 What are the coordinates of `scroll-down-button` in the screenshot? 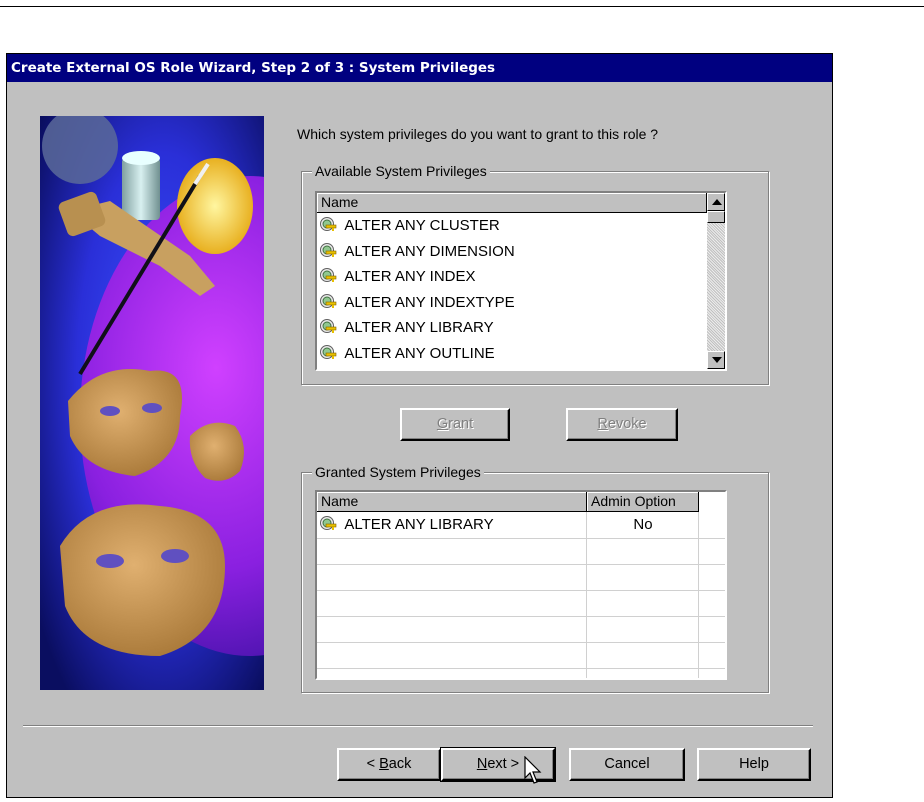 It's located at (716, 360).